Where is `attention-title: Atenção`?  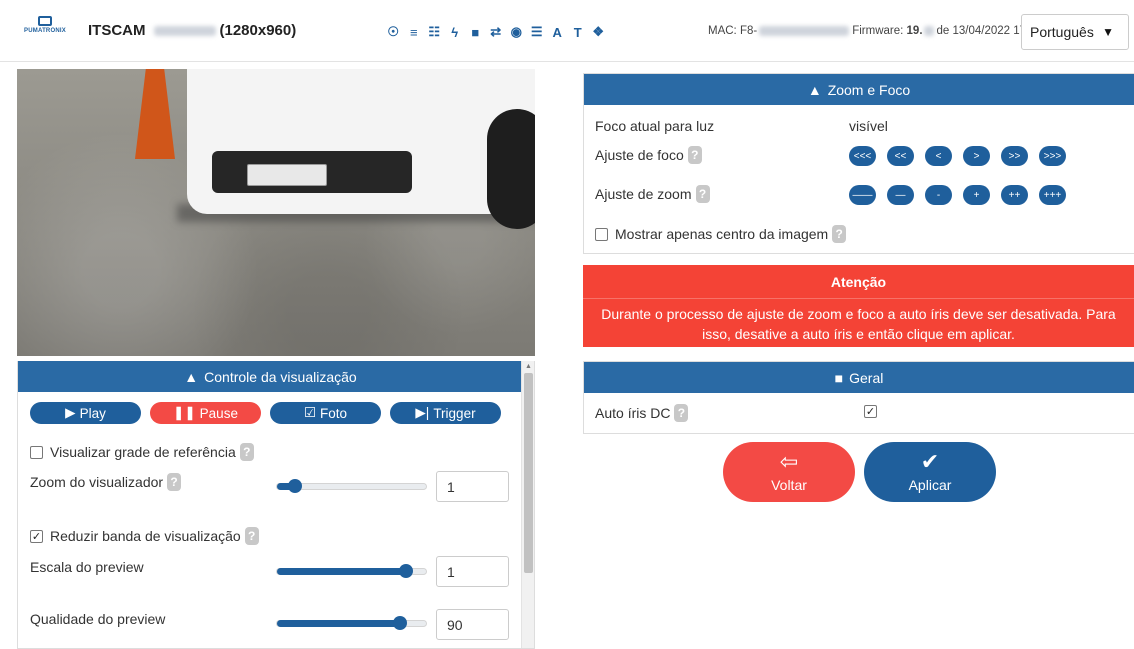 attention-title: Atenção is located at coordinates (858, 282).